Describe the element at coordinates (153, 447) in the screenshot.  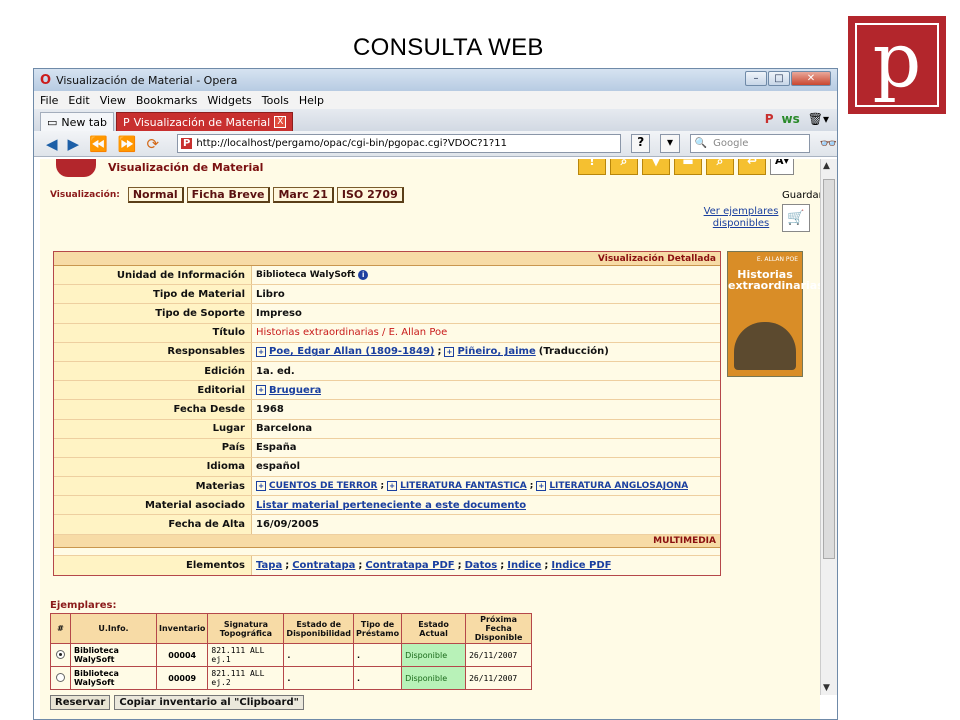
I see `field-key: País` at that location.